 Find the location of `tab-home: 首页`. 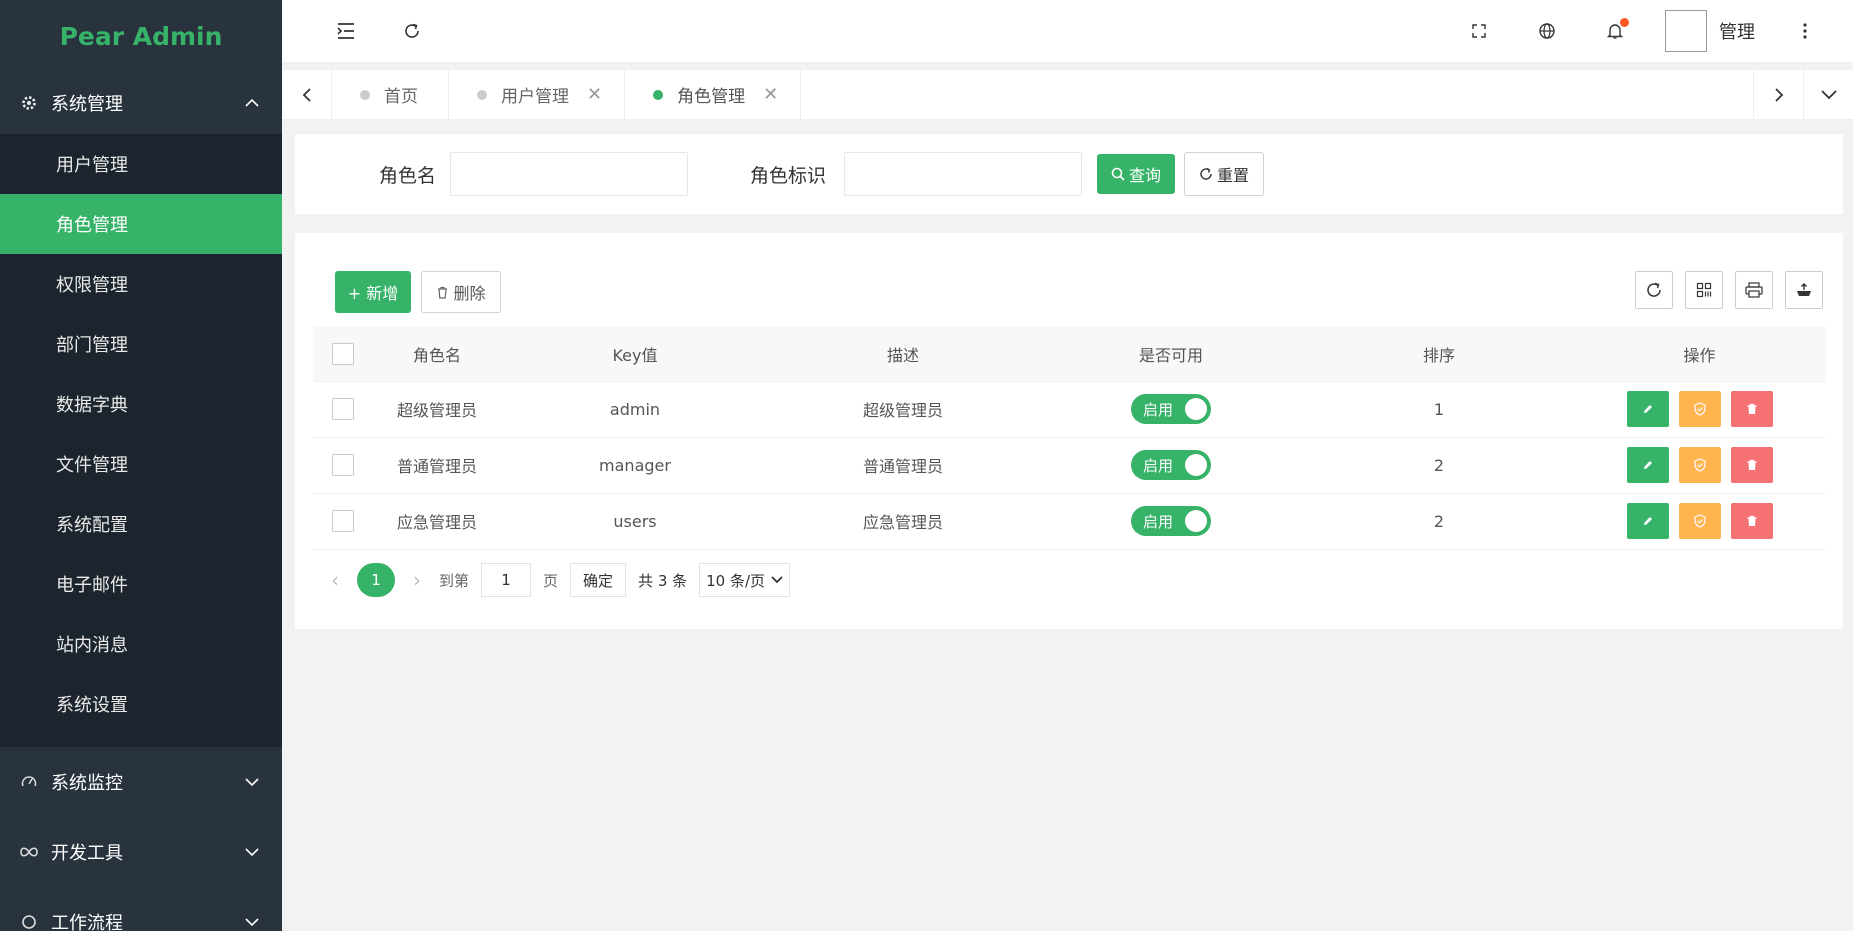

tab-home: 首页 is located at coordinates (390, 94).